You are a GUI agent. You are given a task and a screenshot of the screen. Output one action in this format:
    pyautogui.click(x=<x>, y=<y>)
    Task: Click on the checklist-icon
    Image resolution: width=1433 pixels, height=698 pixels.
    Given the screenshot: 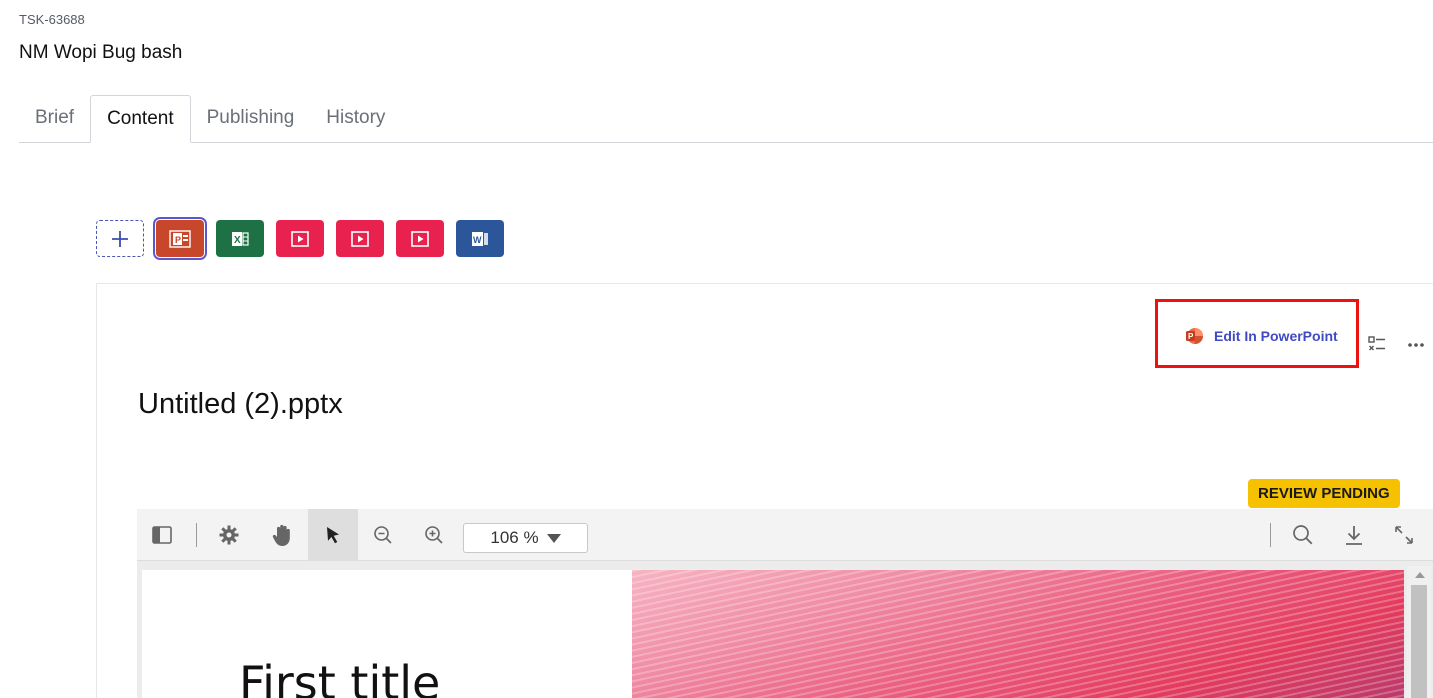 What is the action you would take?
    pyautogui.click(x=1377, y=344)
    